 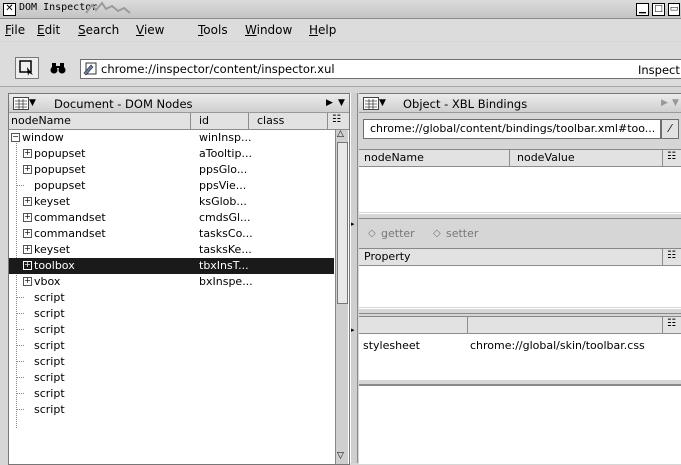 I want to click on window-close-icon: ✕, so click(x=9, y=9).